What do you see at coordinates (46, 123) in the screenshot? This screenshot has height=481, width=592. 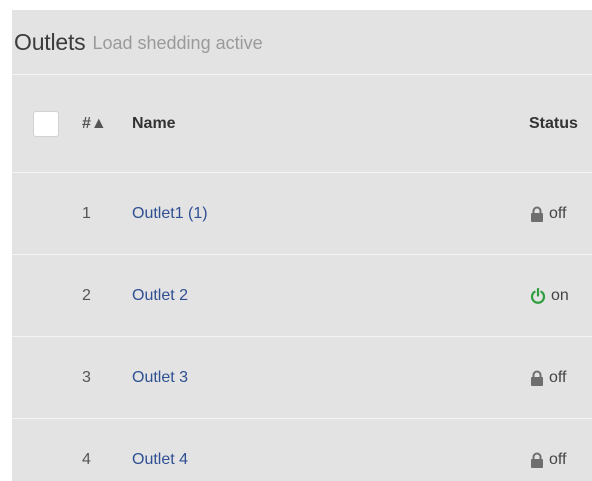 I see `select-all-checkbox` at bounding box center [46, 123].